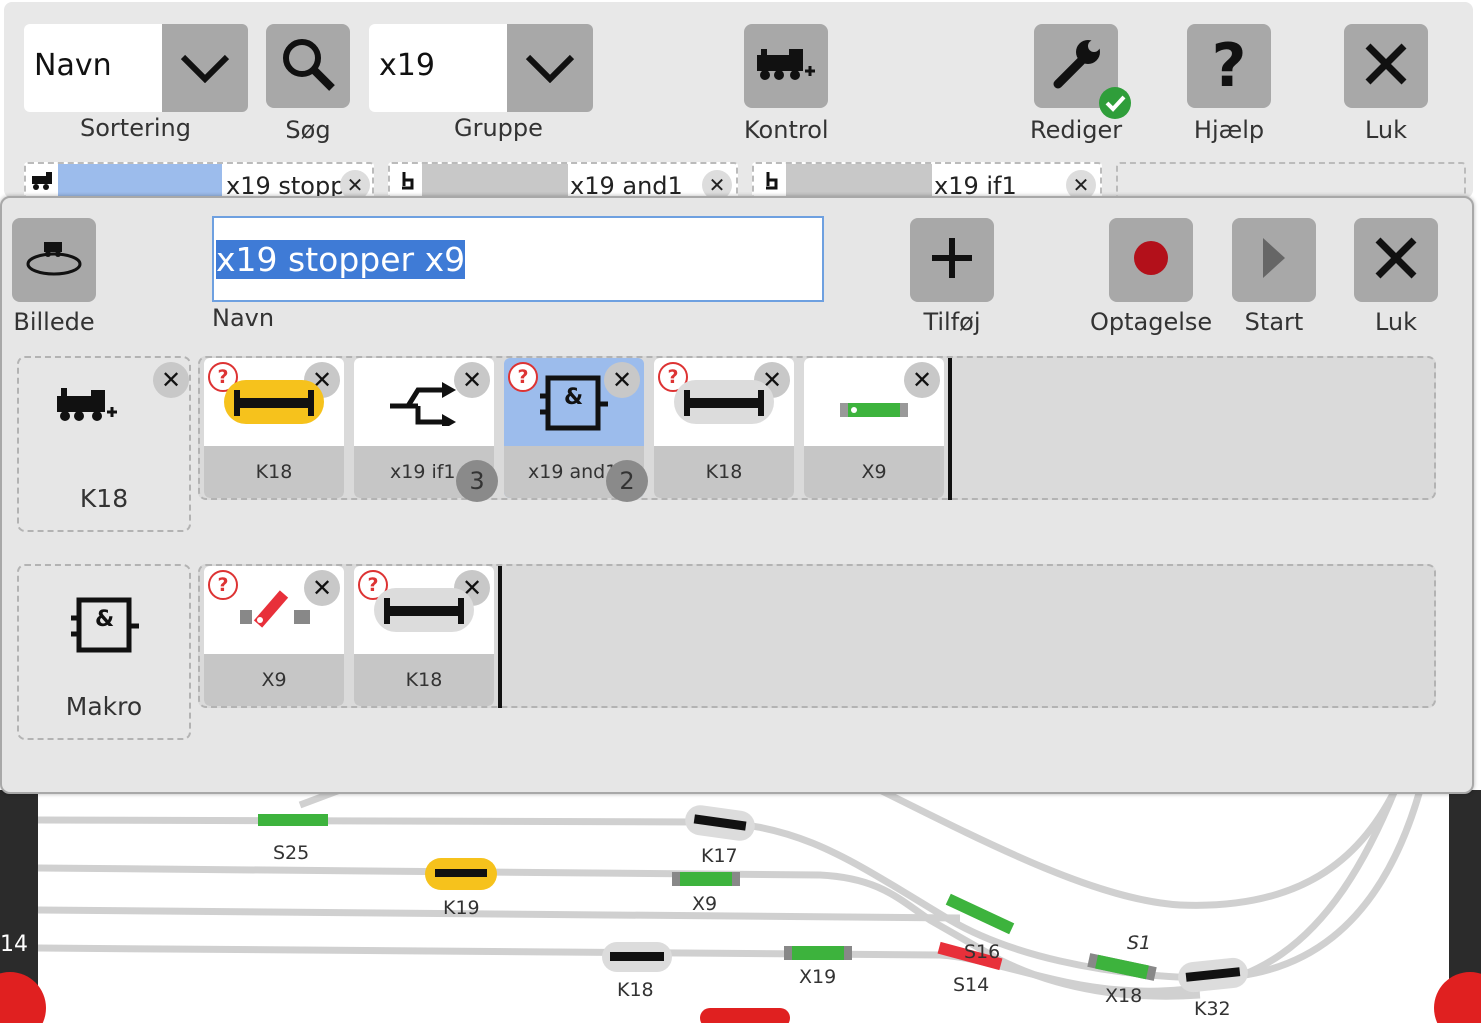  I want to click on group-label: Gruppe, so click(498, 128).